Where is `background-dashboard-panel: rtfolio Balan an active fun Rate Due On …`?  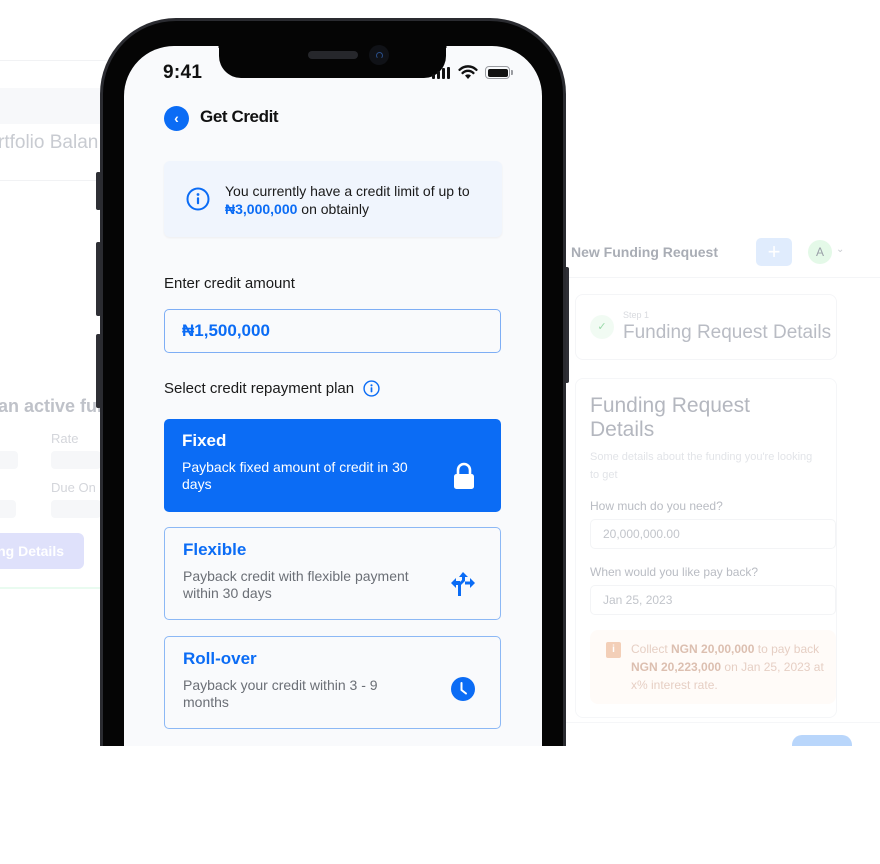 background-dashboard-panel: rtfolio Balan an active fun Rate Due On … is located at coordinates (55, 432).